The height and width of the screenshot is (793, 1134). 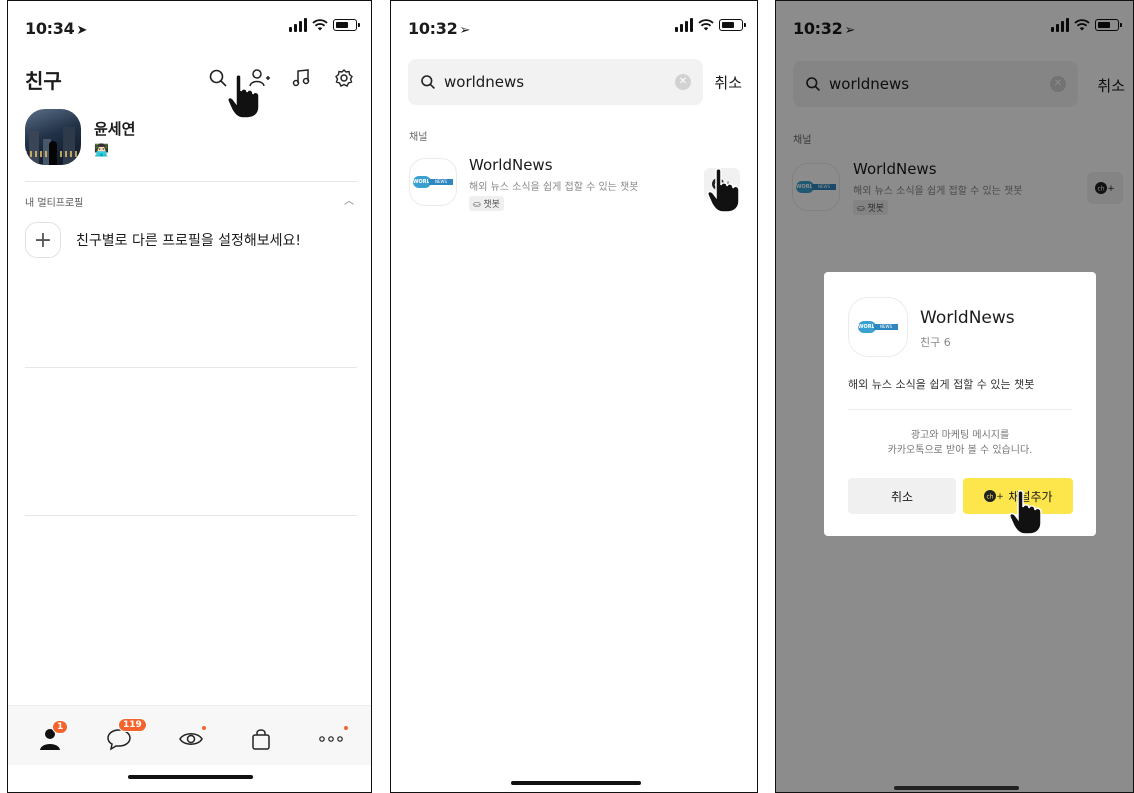 I want to click on channel-add-icon: ch+, so click(x=994, y=496).